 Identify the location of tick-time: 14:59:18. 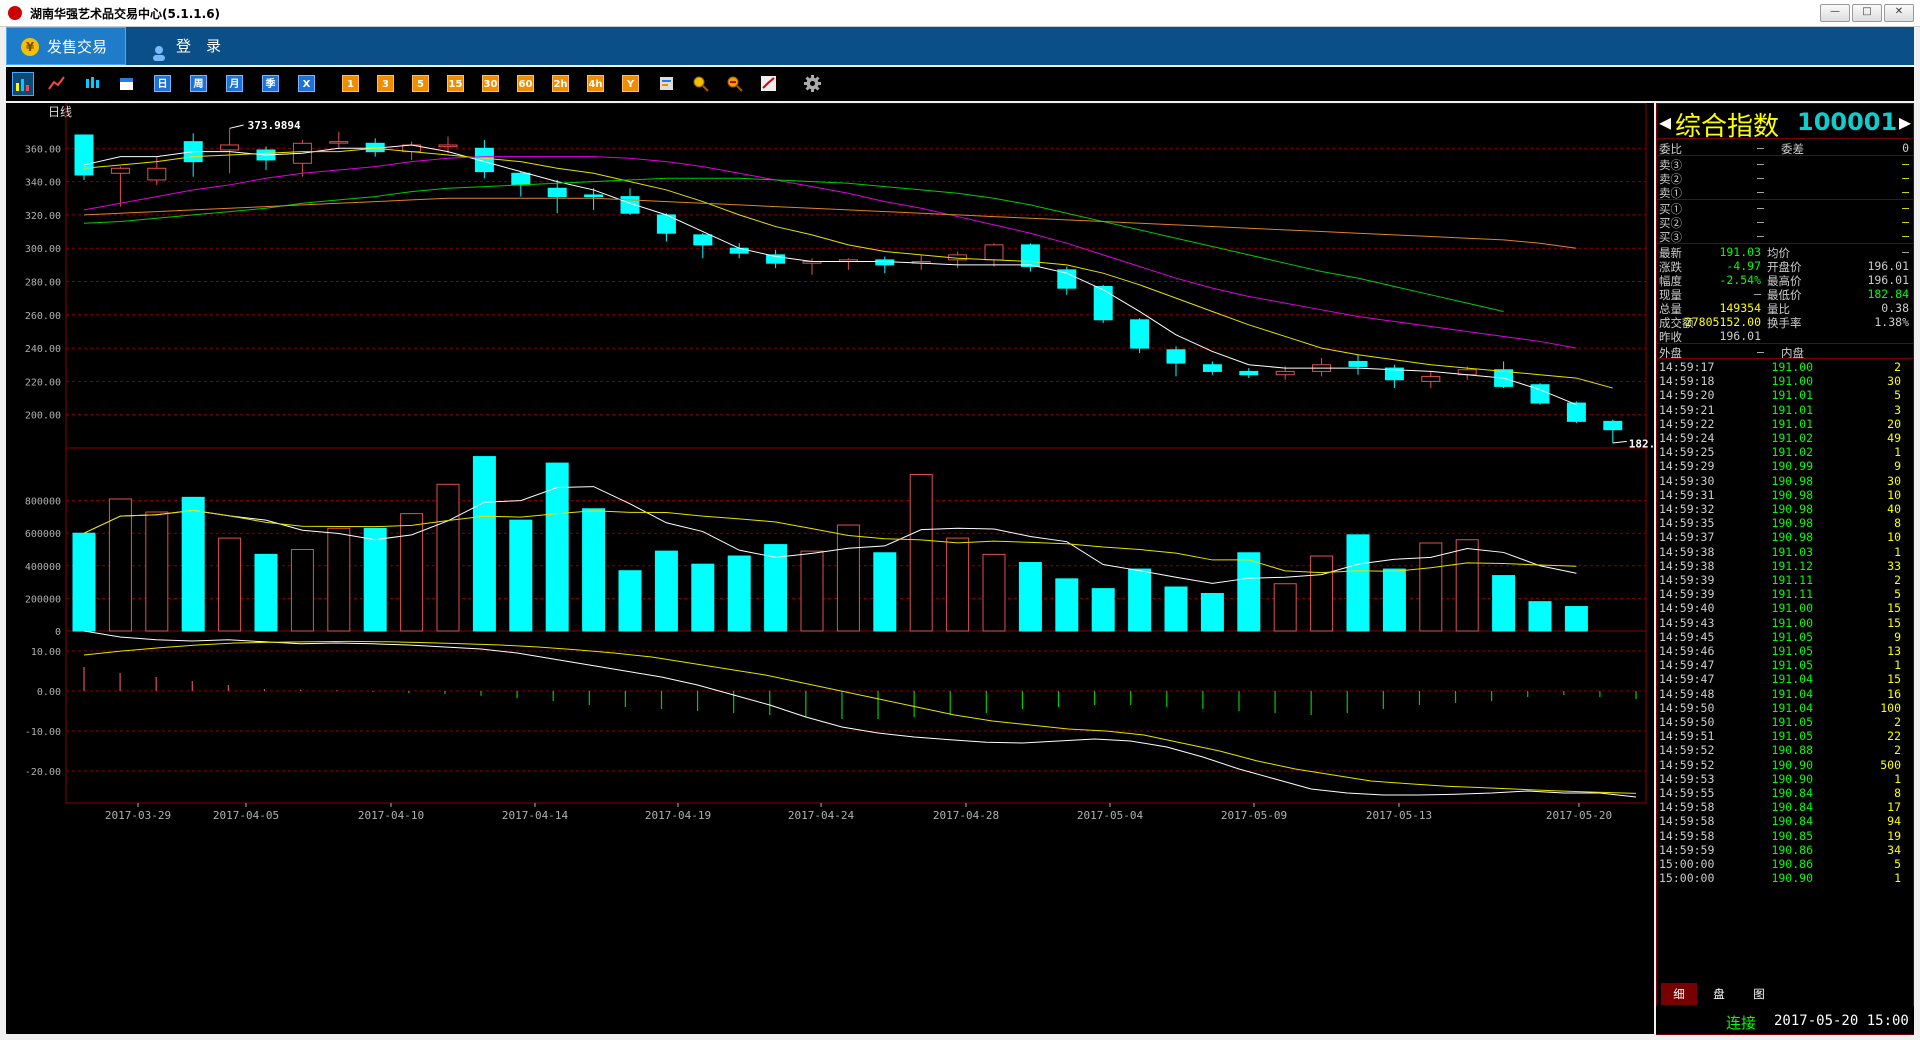
(1687, 381).